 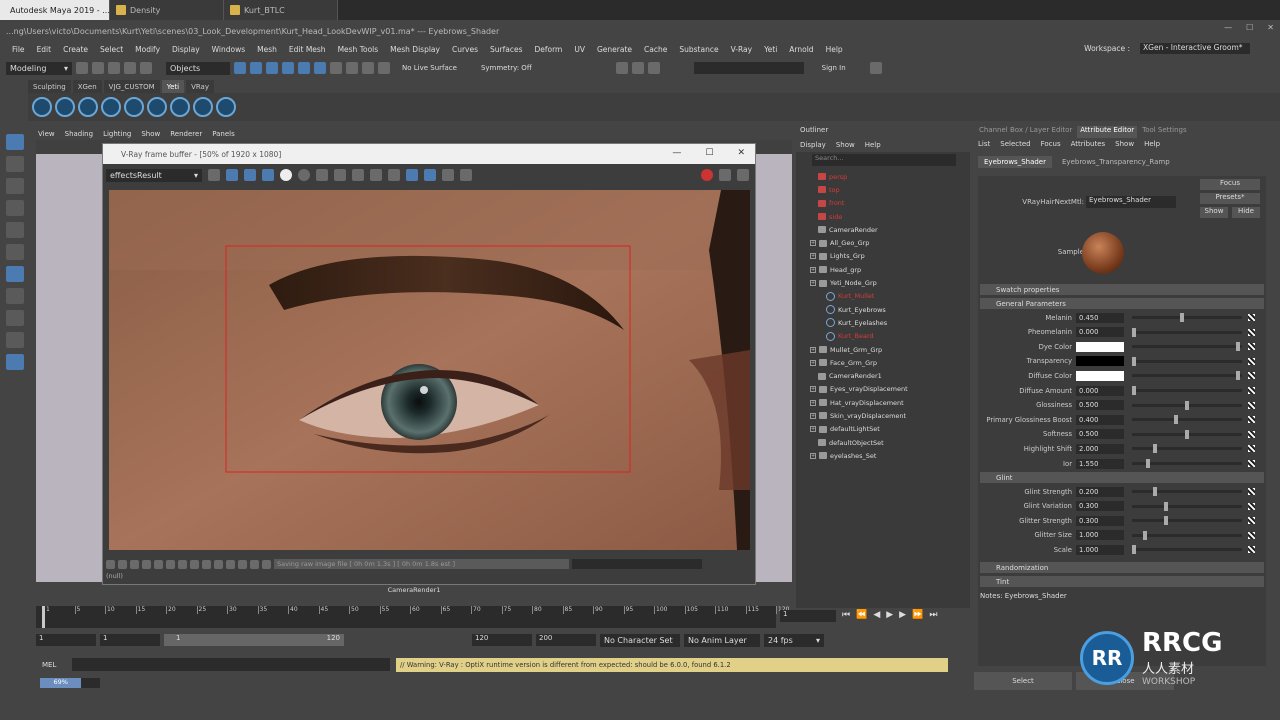 What do you see at coordinates (281, 10) in the screenshot?
I see `browser-tab: Kurt_BTLC` at bounding box center [281, 10].